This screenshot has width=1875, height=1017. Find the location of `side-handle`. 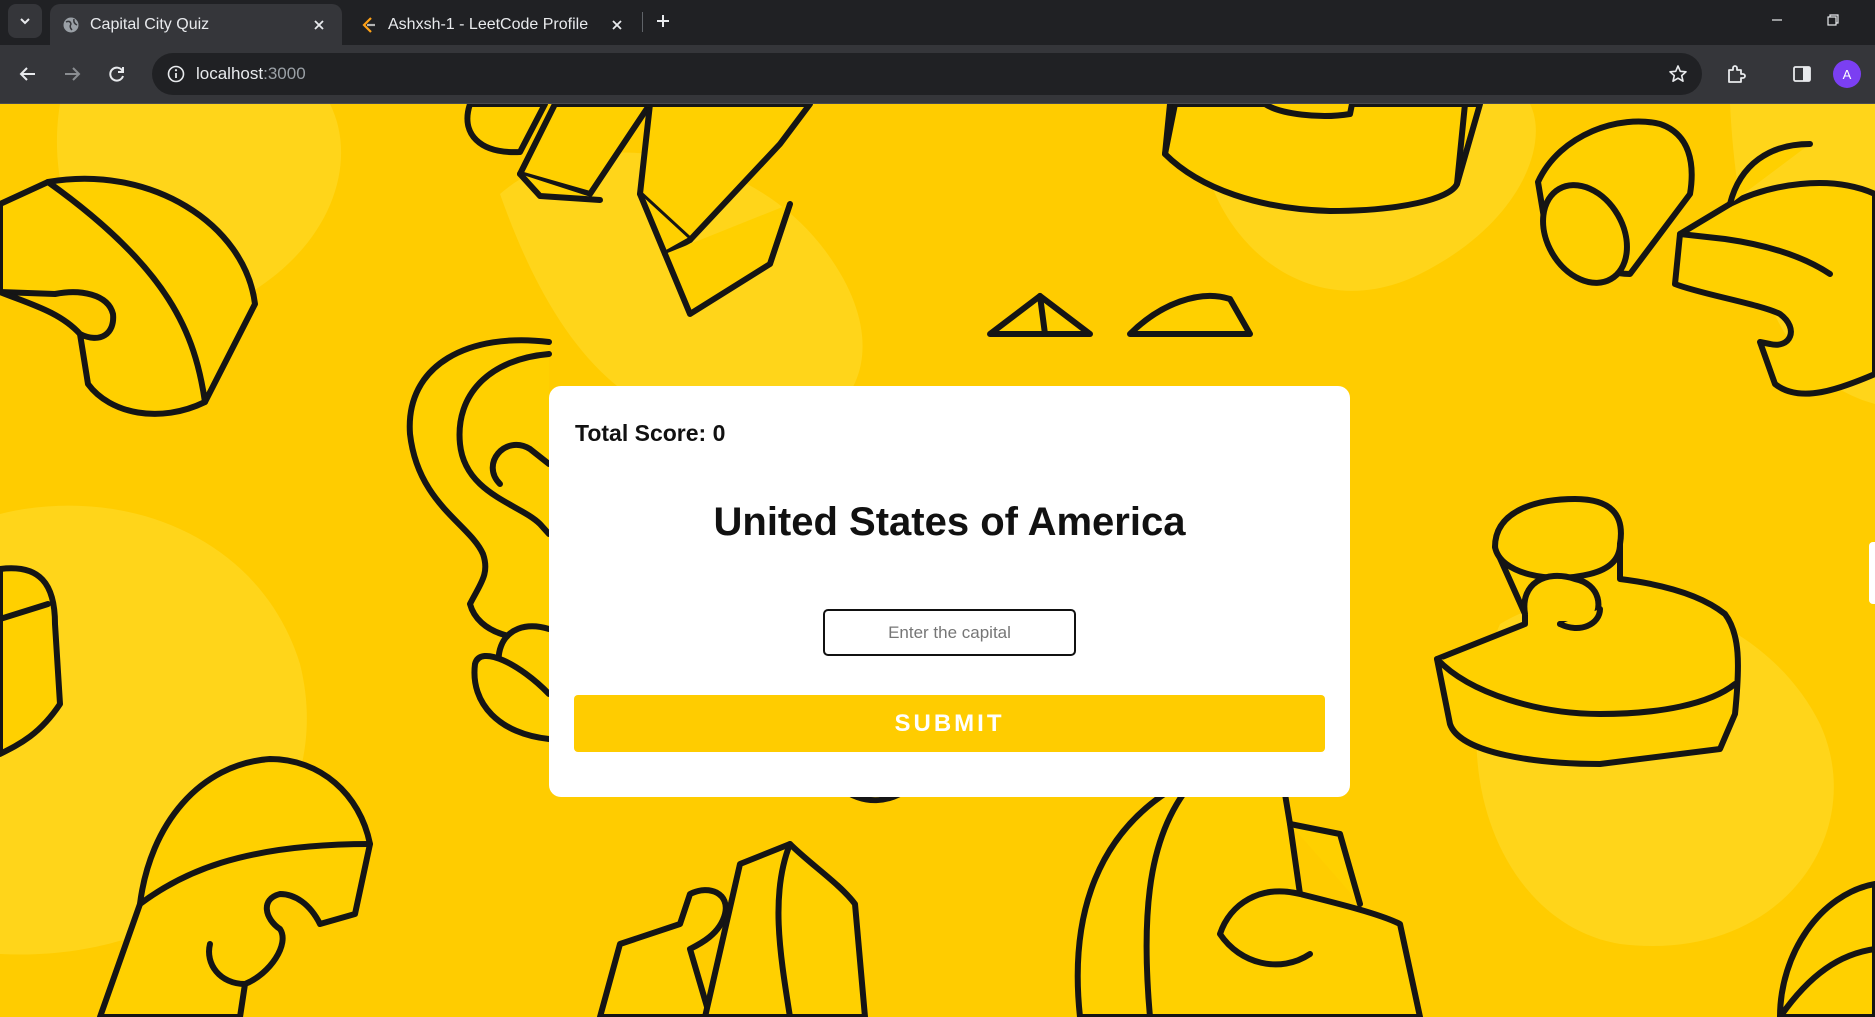

side-handle is located at coordinates (1872, 573).